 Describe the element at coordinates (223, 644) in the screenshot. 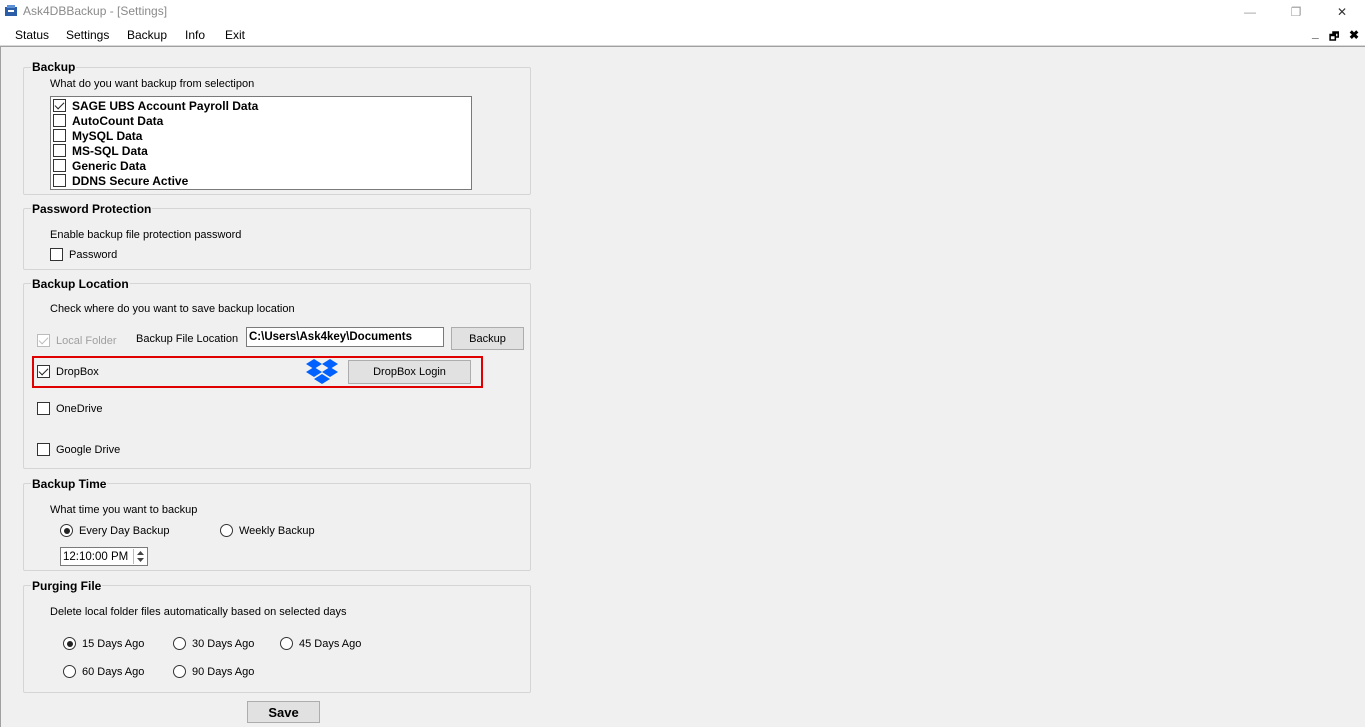

I see `purge-30-label: 30 Days Ago` at that location.